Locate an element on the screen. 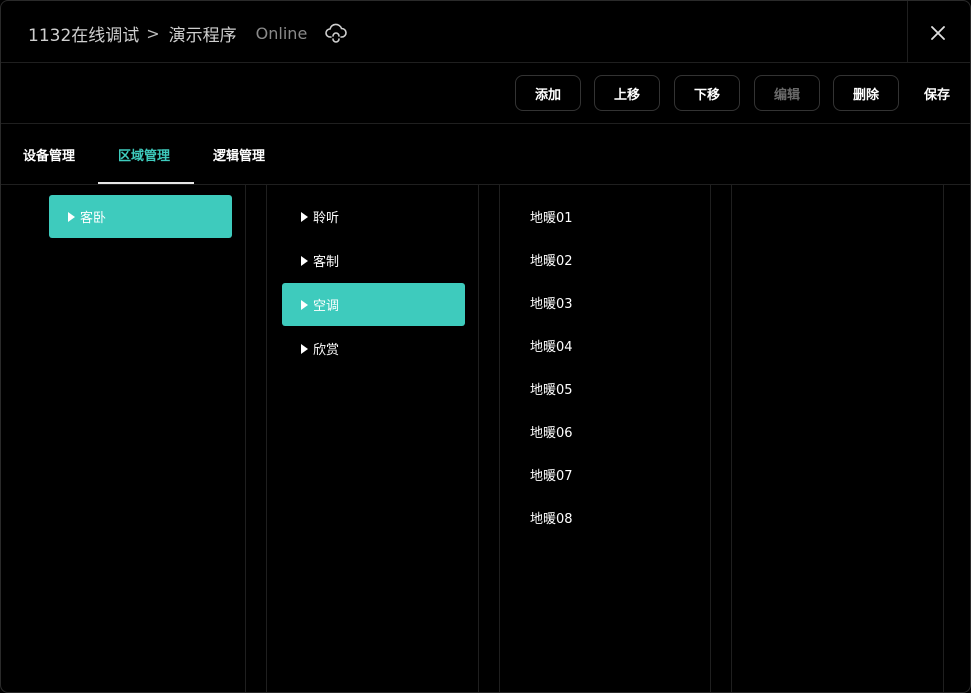  subsystem-item-label: 客制 is located at coordinates (326, 262).